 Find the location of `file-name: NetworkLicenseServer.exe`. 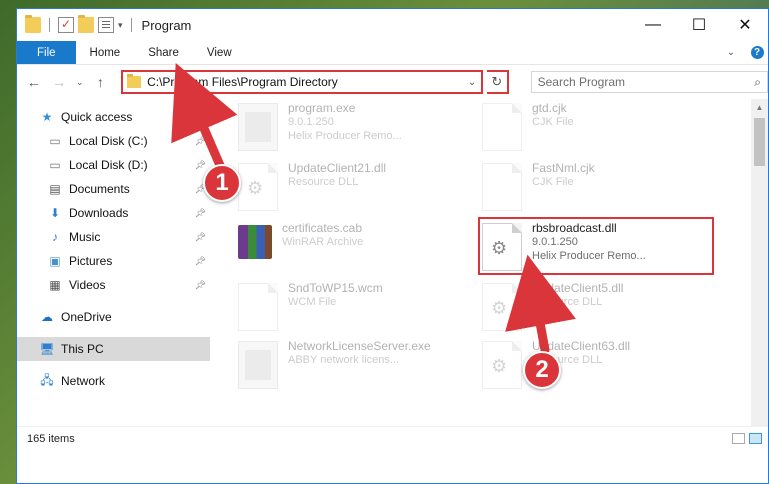

file-name: NetworkLicenseServer.exe is located at coordinates (359, 346).